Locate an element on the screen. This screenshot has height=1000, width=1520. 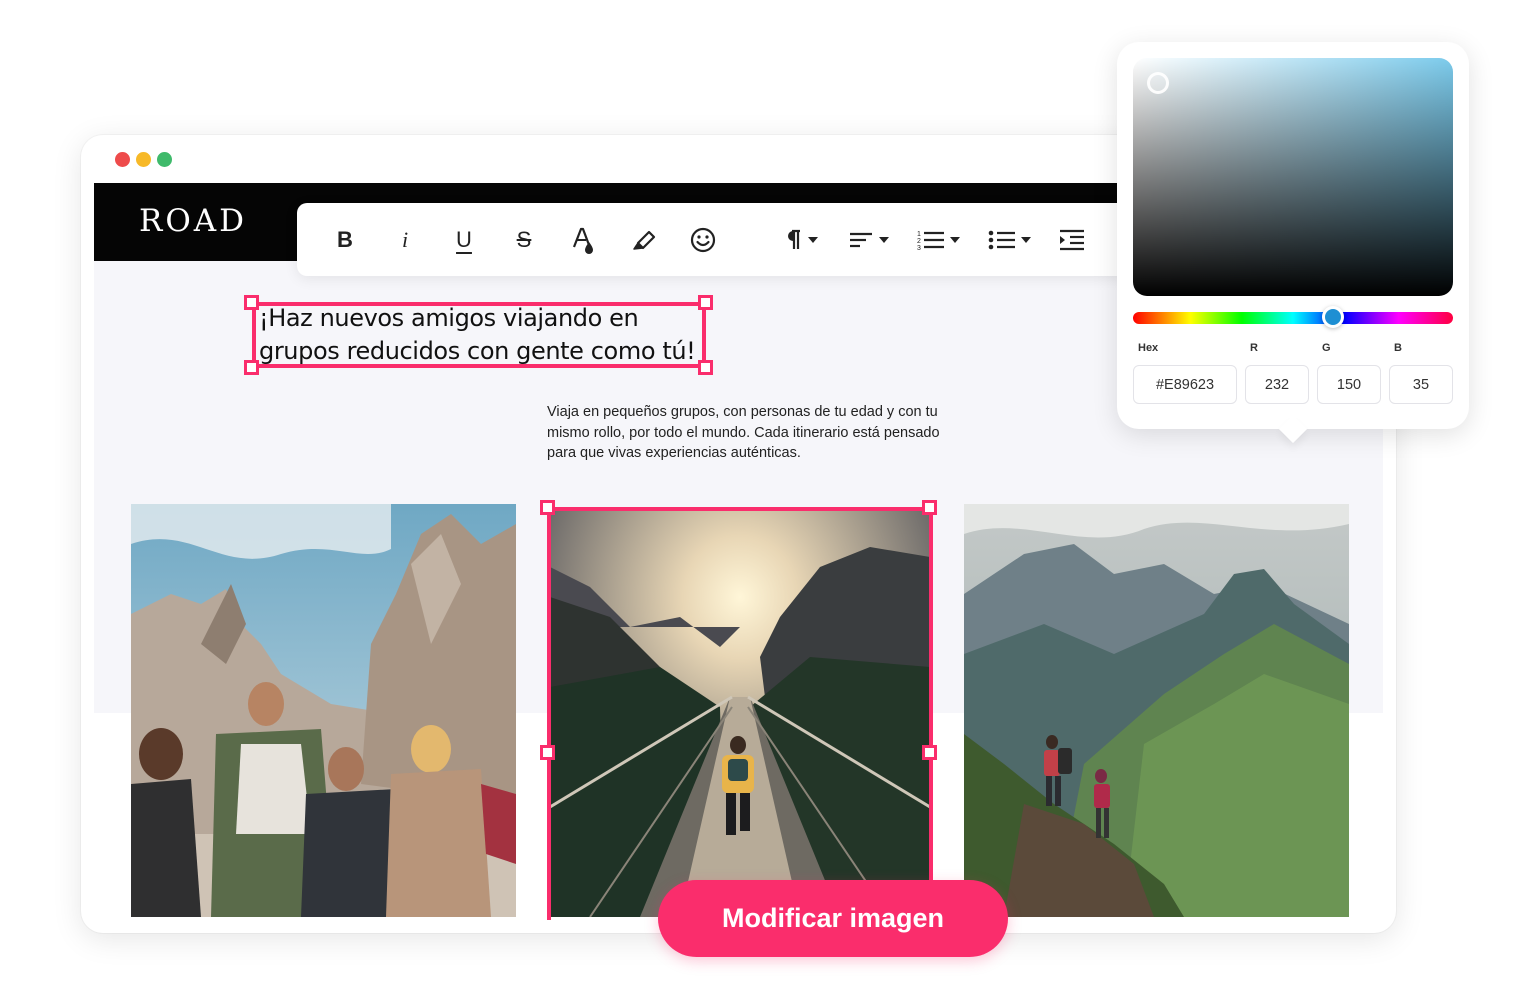
underline-label: U is located at coordinates (464, 239).